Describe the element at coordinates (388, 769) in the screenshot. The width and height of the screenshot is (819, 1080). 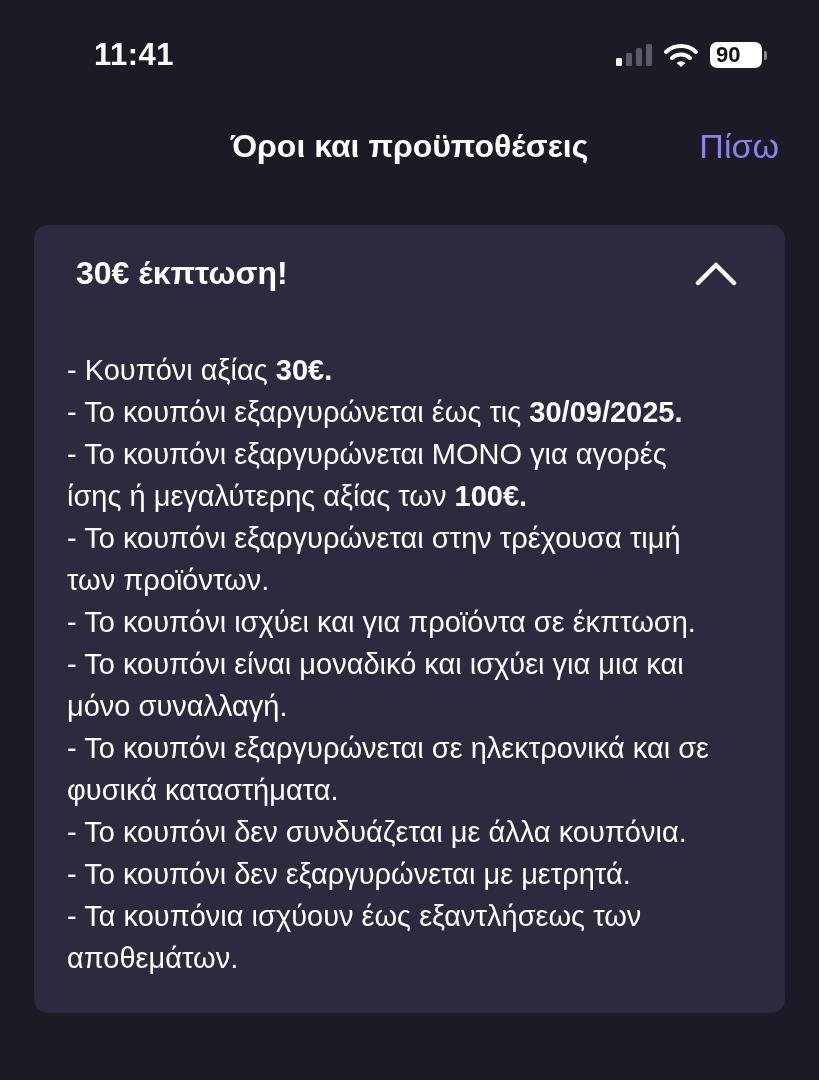
I see `term-text: - Το κουπόνι εξαργυρώνεται σε ηλεκτρονικά και σε φυσικά καταστήματα.` at that location.